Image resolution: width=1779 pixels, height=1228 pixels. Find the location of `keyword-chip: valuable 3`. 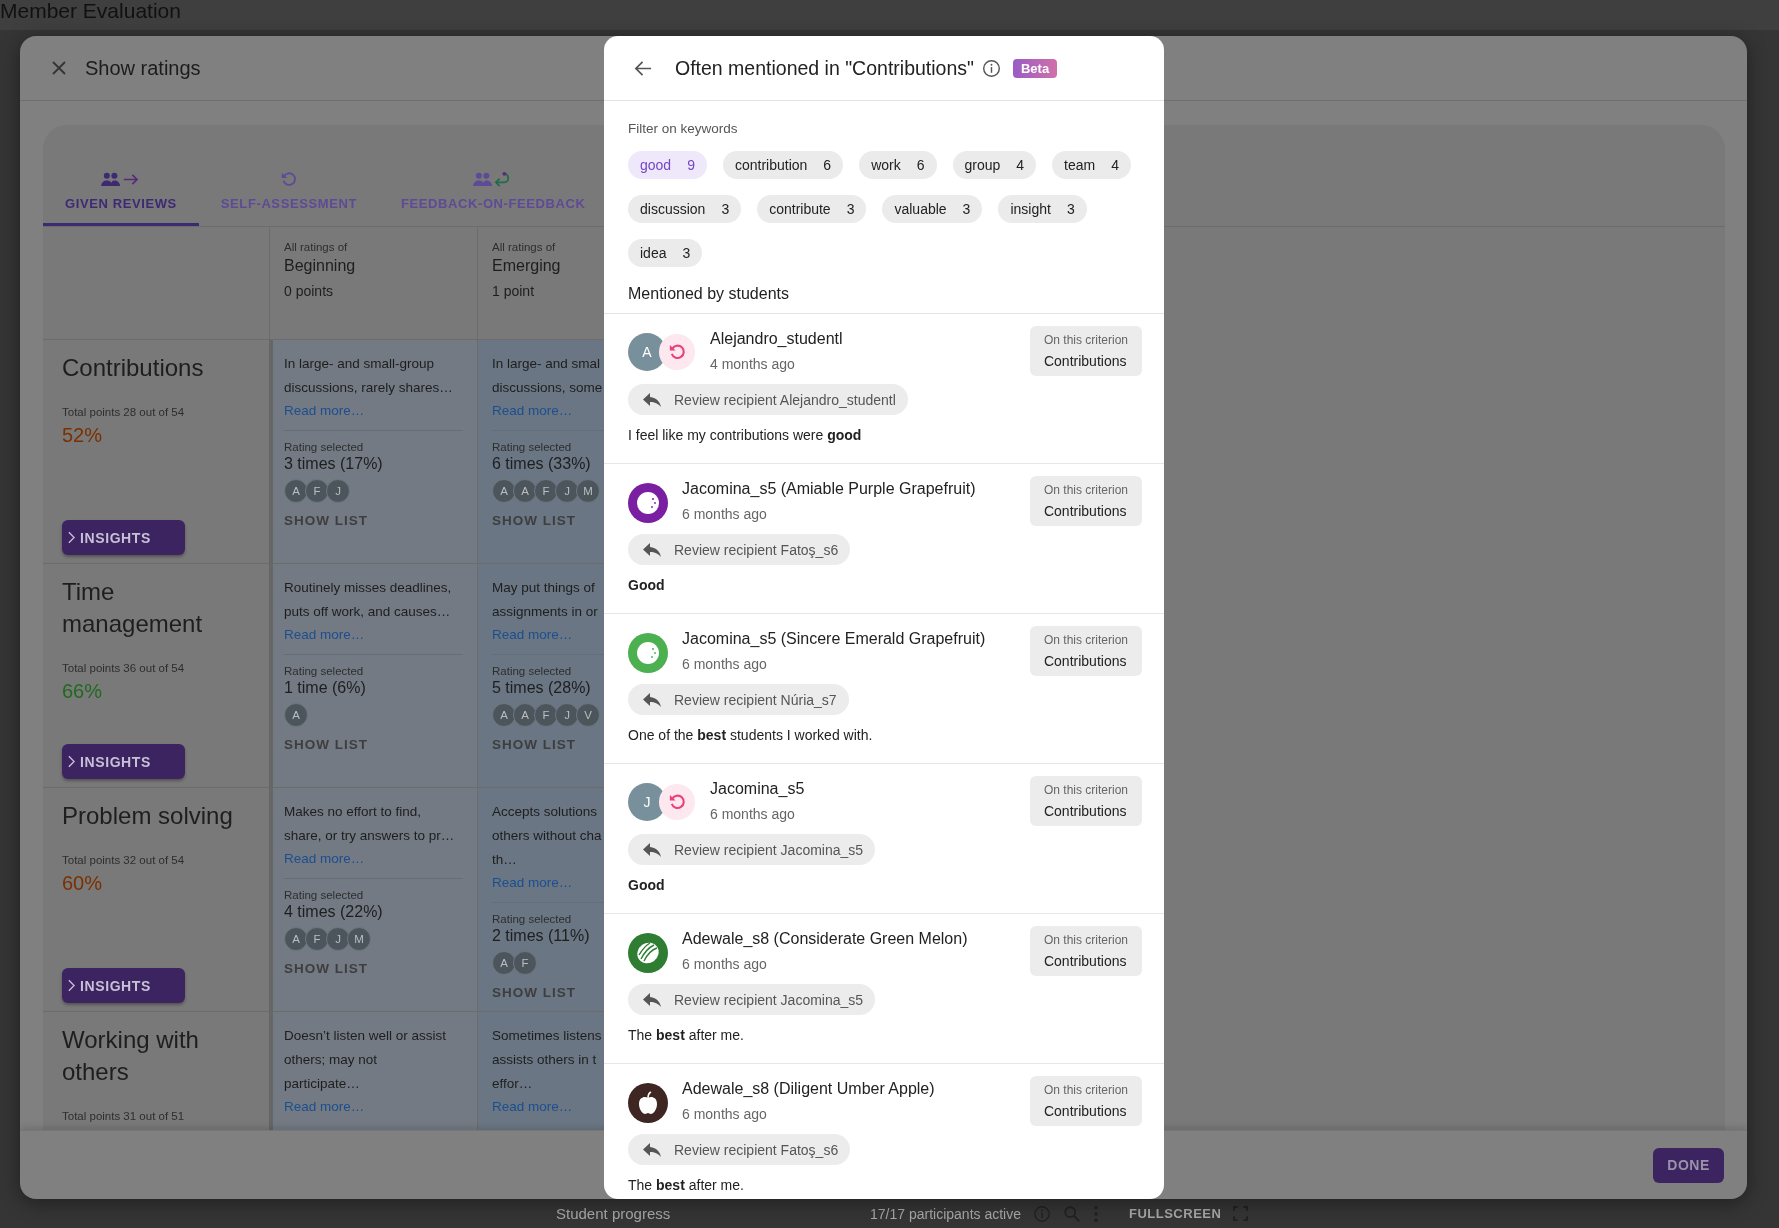

keyword-chip: valuable 3 is located at coordinates (932, 209).